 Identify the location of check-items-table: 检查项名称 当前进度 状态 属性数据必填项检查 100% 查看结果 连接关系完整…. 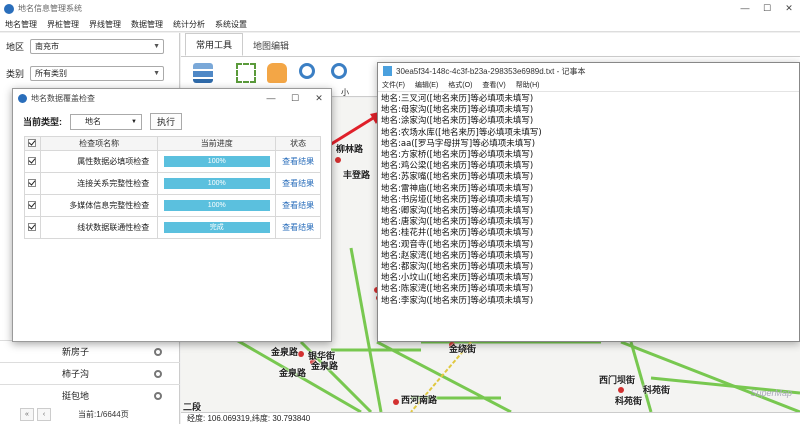
(172, 187).